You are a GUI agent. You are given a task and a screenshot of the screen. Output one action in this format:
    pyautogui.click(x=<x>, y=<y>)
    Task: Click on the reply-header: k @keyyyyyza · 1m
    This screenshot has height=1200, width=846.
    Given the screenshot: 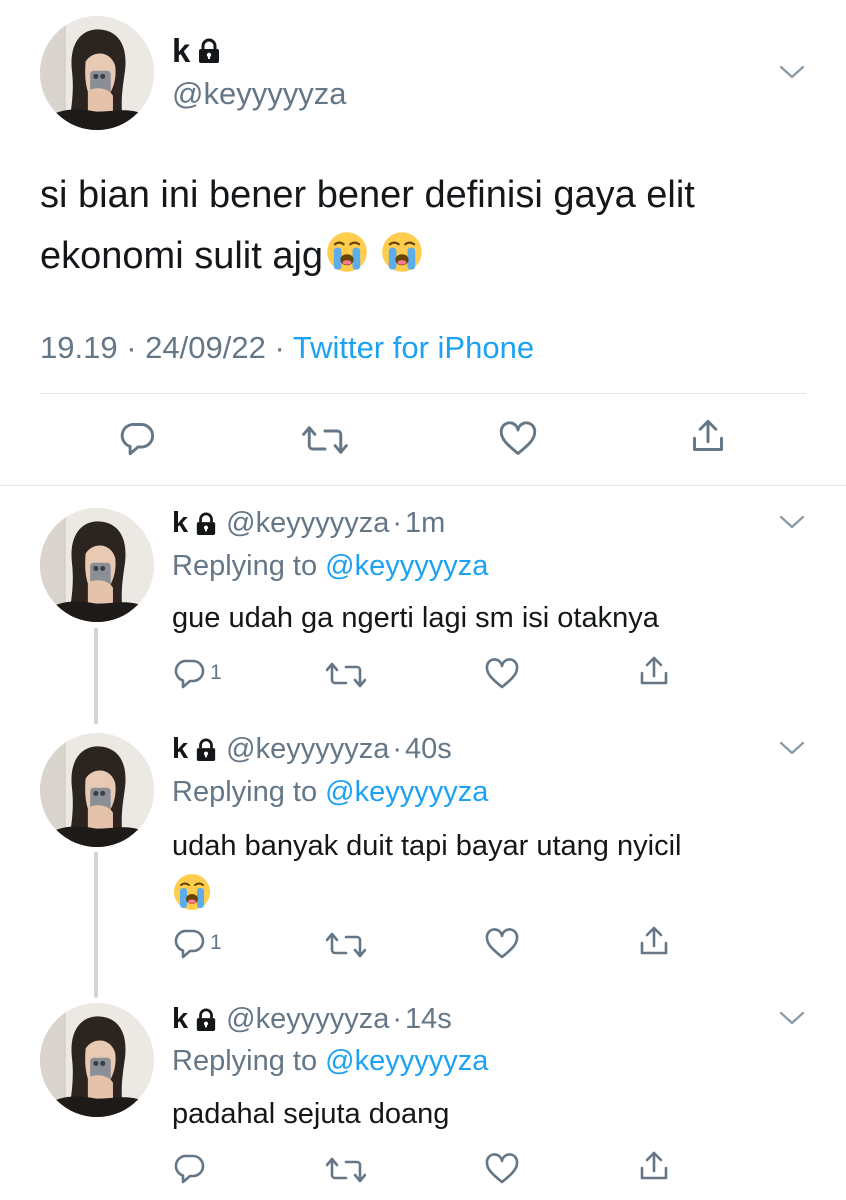 What is the action you would take?
    pyautogui.click(x=308, y=523)
    